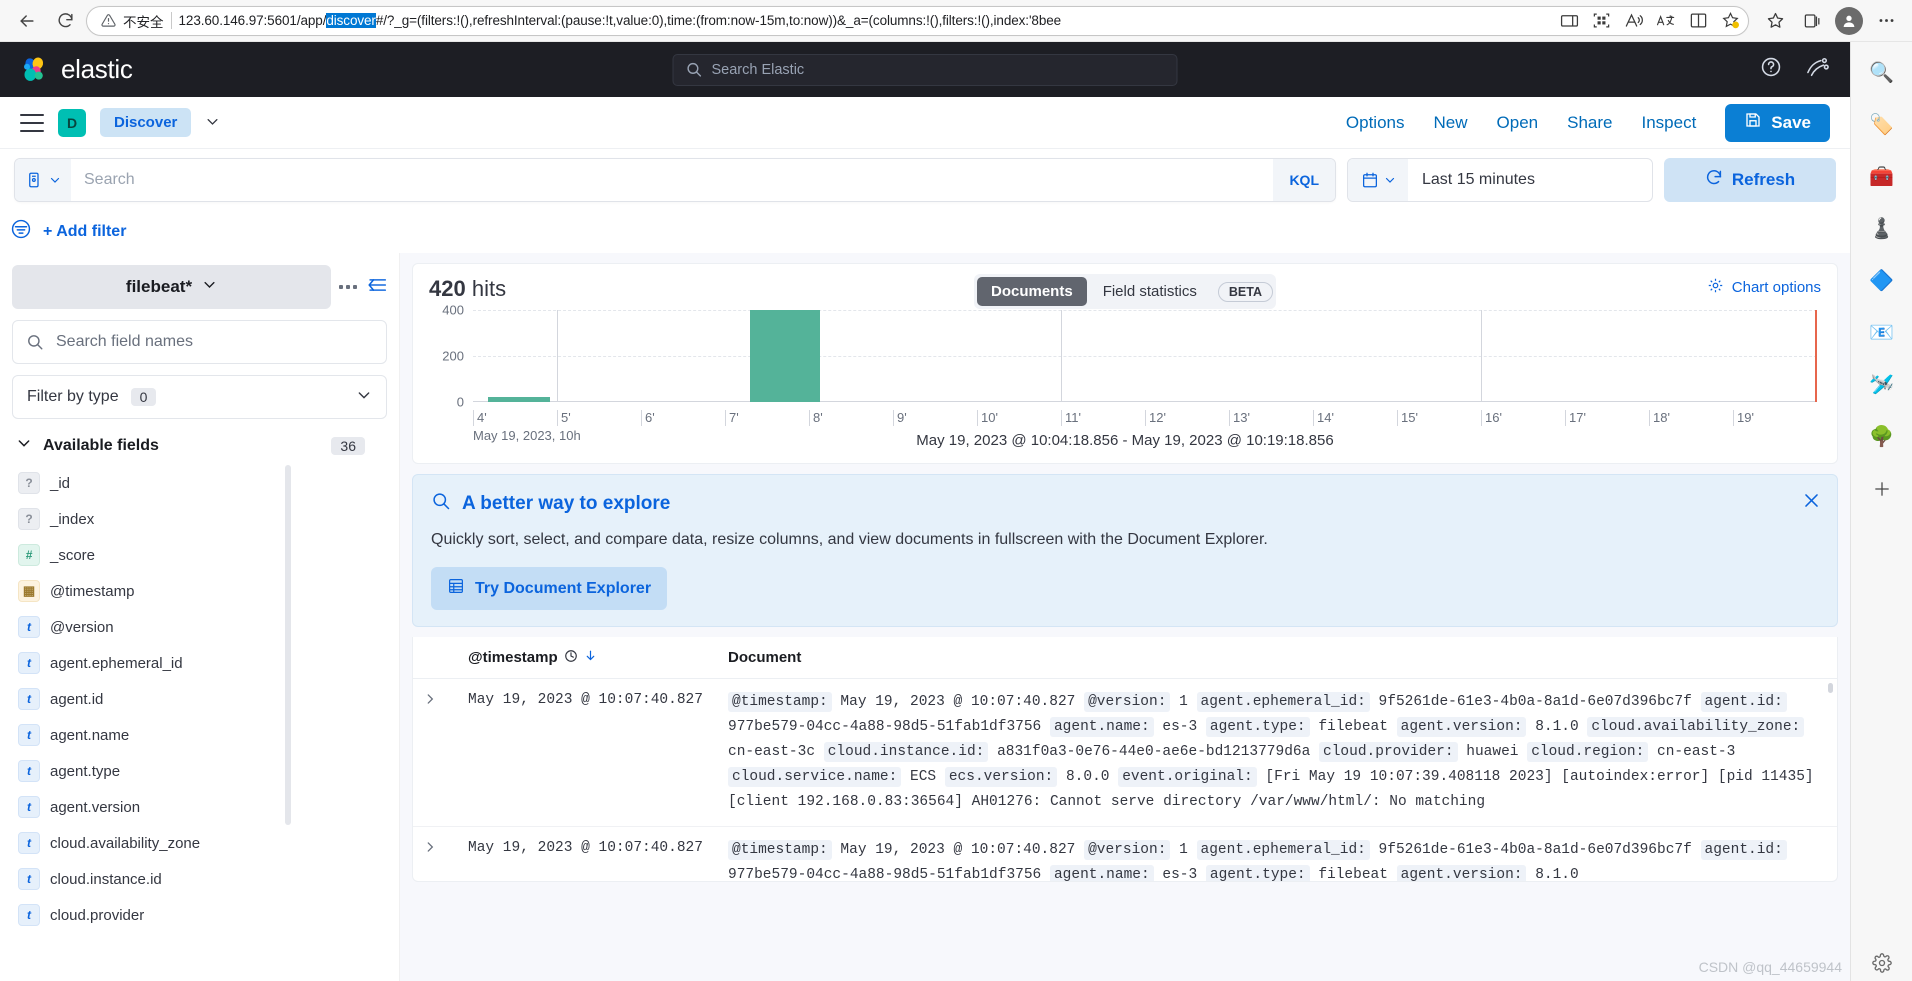 Image resolution: width=1912 pixels, height=981 pixels. Describe the element at coordinates (348, 287) in the screenshot. I see `more-dots-icon` at that location.